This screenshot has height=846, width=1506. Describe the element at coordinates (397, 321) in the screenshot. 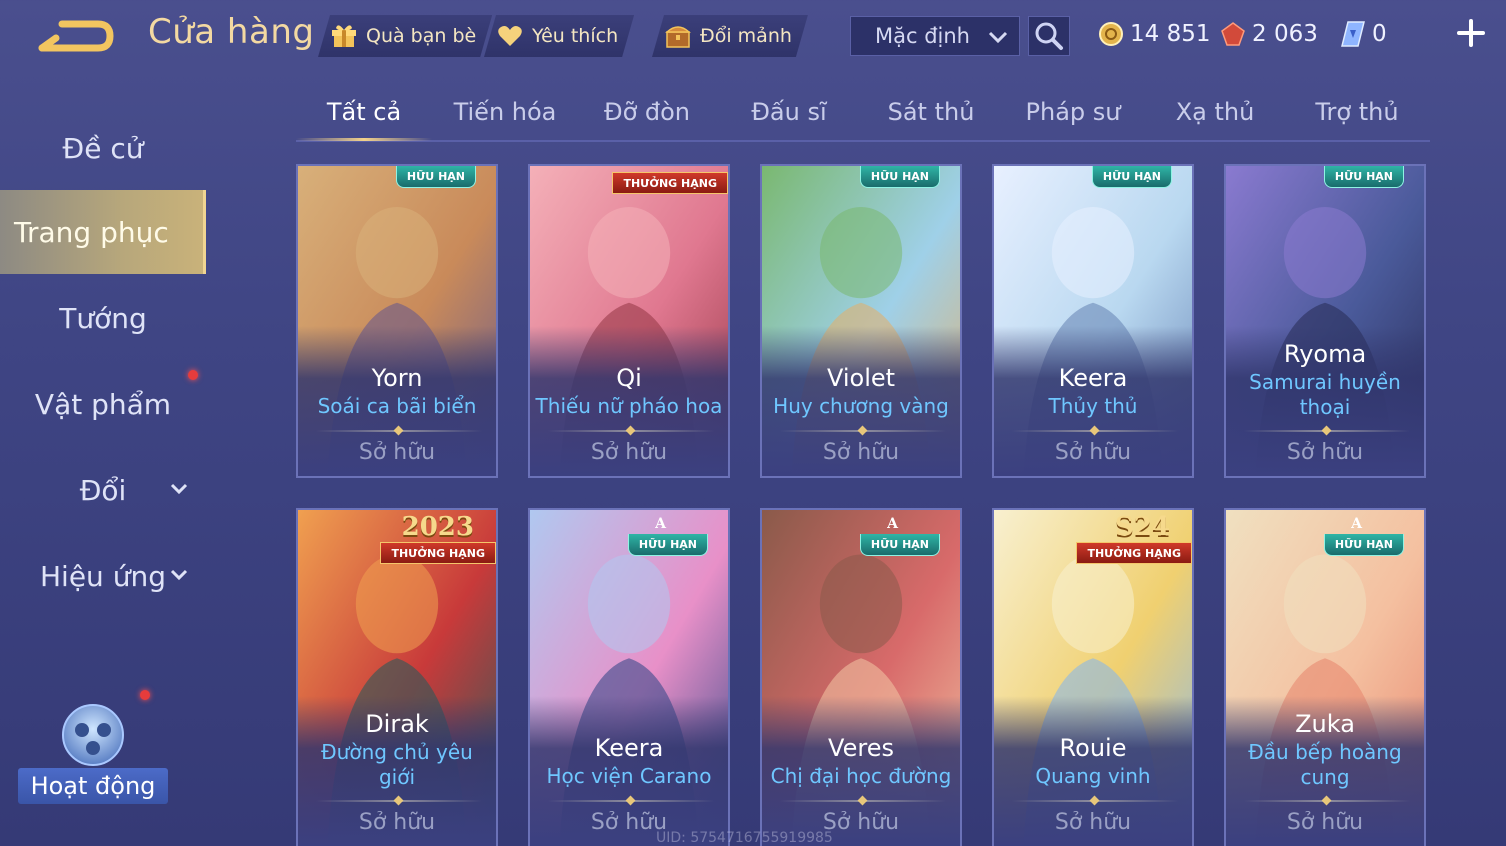

I see `skin-card: HỮU HẠN Yorn Soái ca bãi biển Sở hữu` at that location.